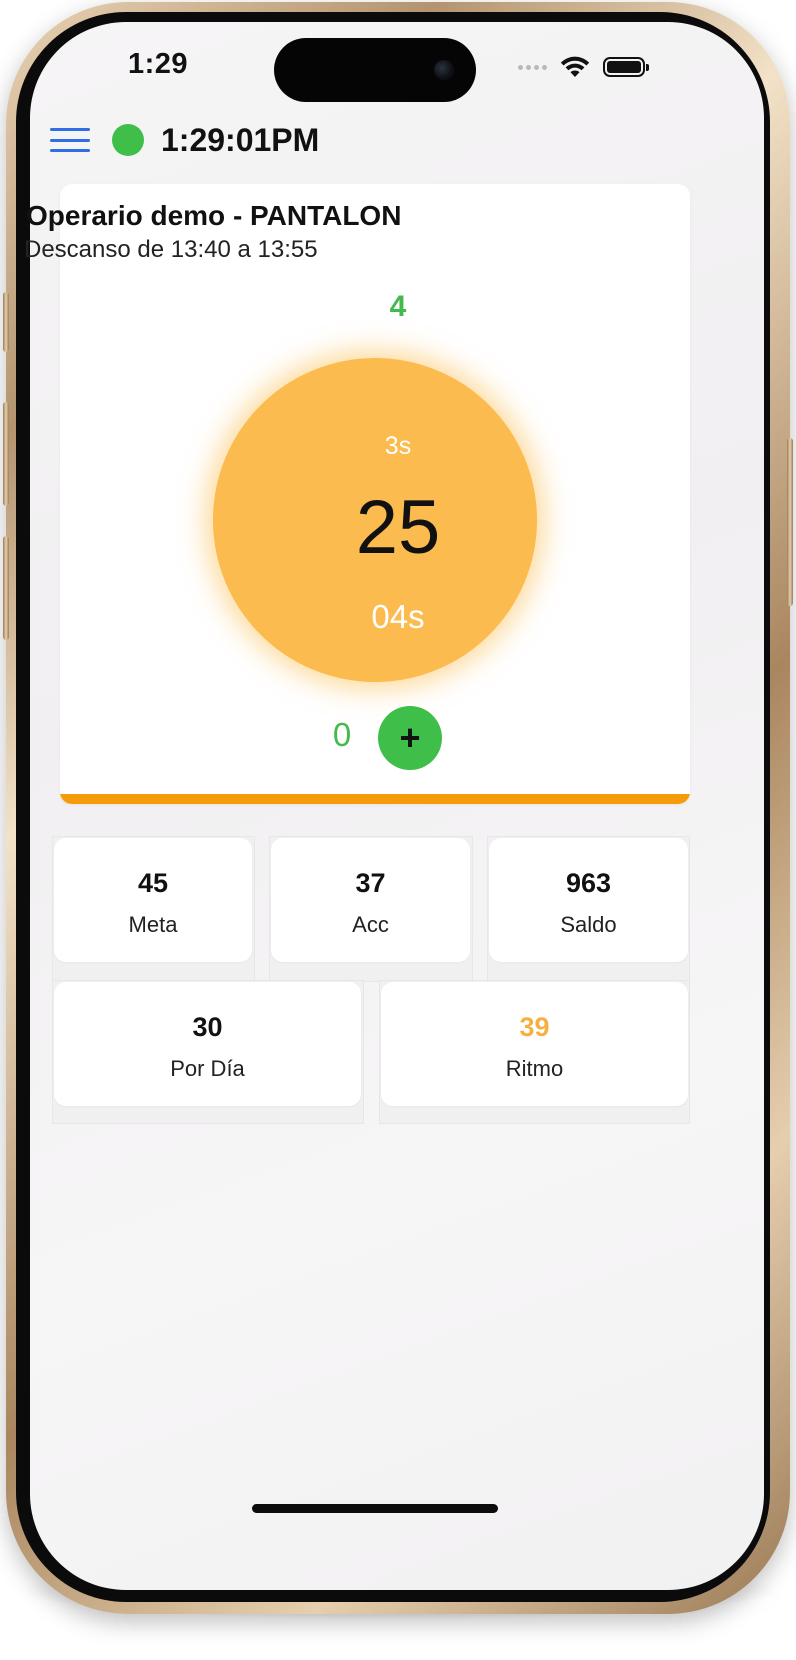  What do you see at coordinates (370, 900) in the screenshot?
I see `stat-card-acc: 37 Acc` at bounding box center [370, 900].